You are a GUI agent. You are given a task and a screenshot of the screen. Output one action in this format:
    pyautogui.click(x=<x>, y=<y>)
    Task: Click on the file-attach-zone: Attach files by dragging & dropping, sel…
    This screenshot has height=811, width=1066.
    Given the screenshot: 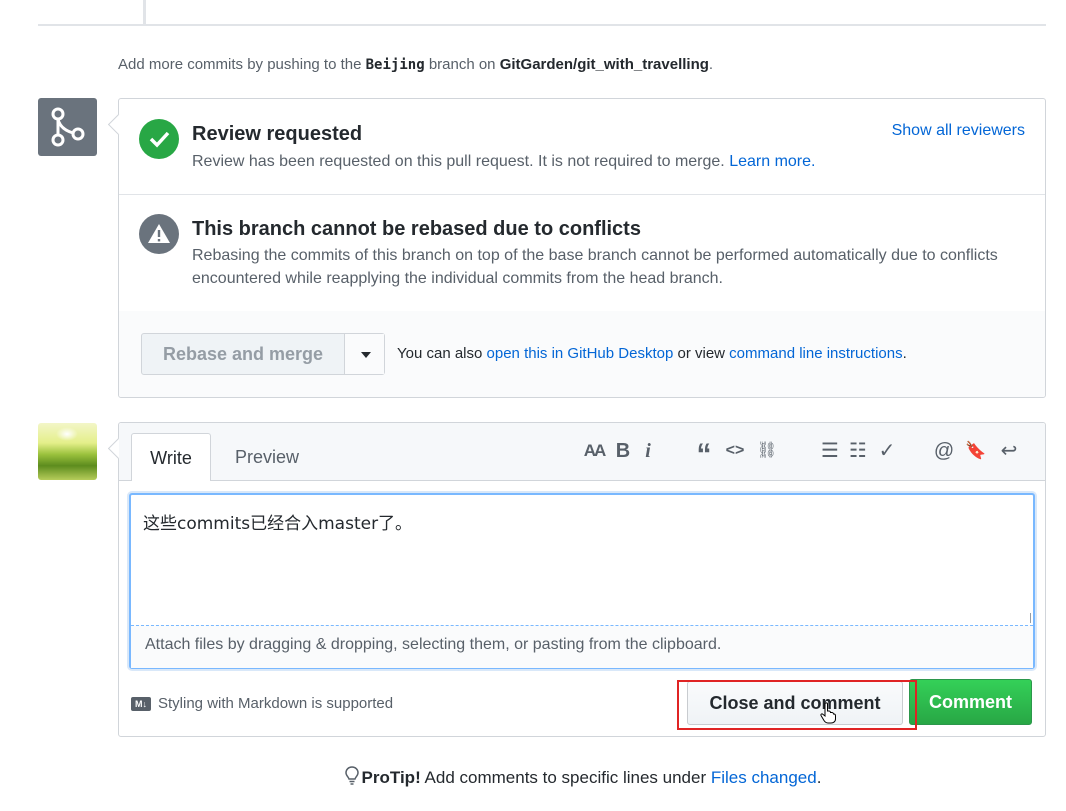 What is the action you would take?
    pyautogui.click(x=582, y=646)
    